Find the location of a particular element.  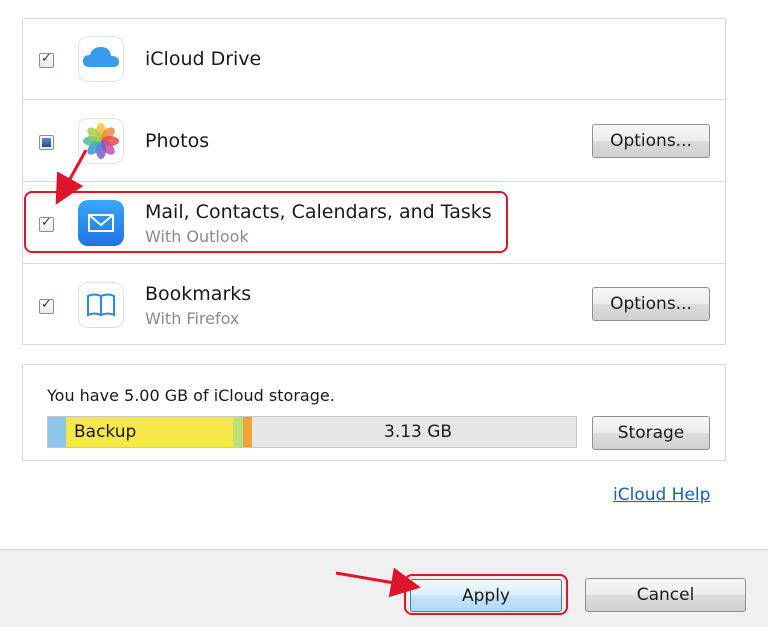

arrow-to-mail-icon is located at coordinates (71, 177).